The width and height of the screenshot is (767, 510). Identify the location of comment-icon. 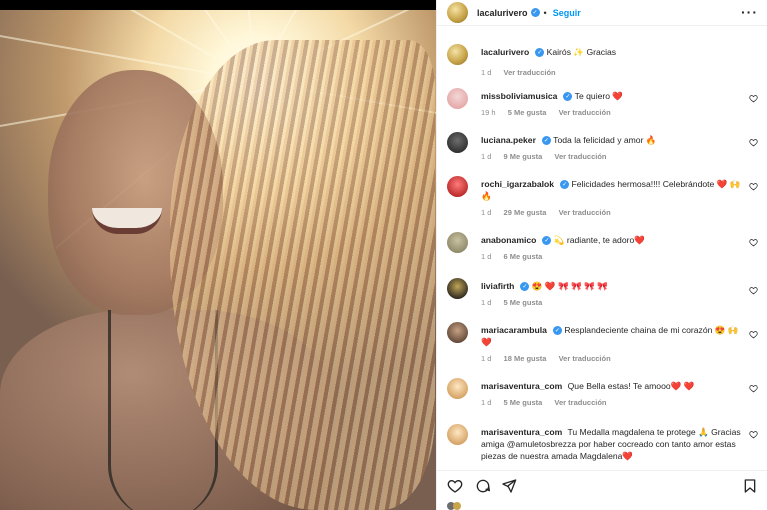
(483, 486).